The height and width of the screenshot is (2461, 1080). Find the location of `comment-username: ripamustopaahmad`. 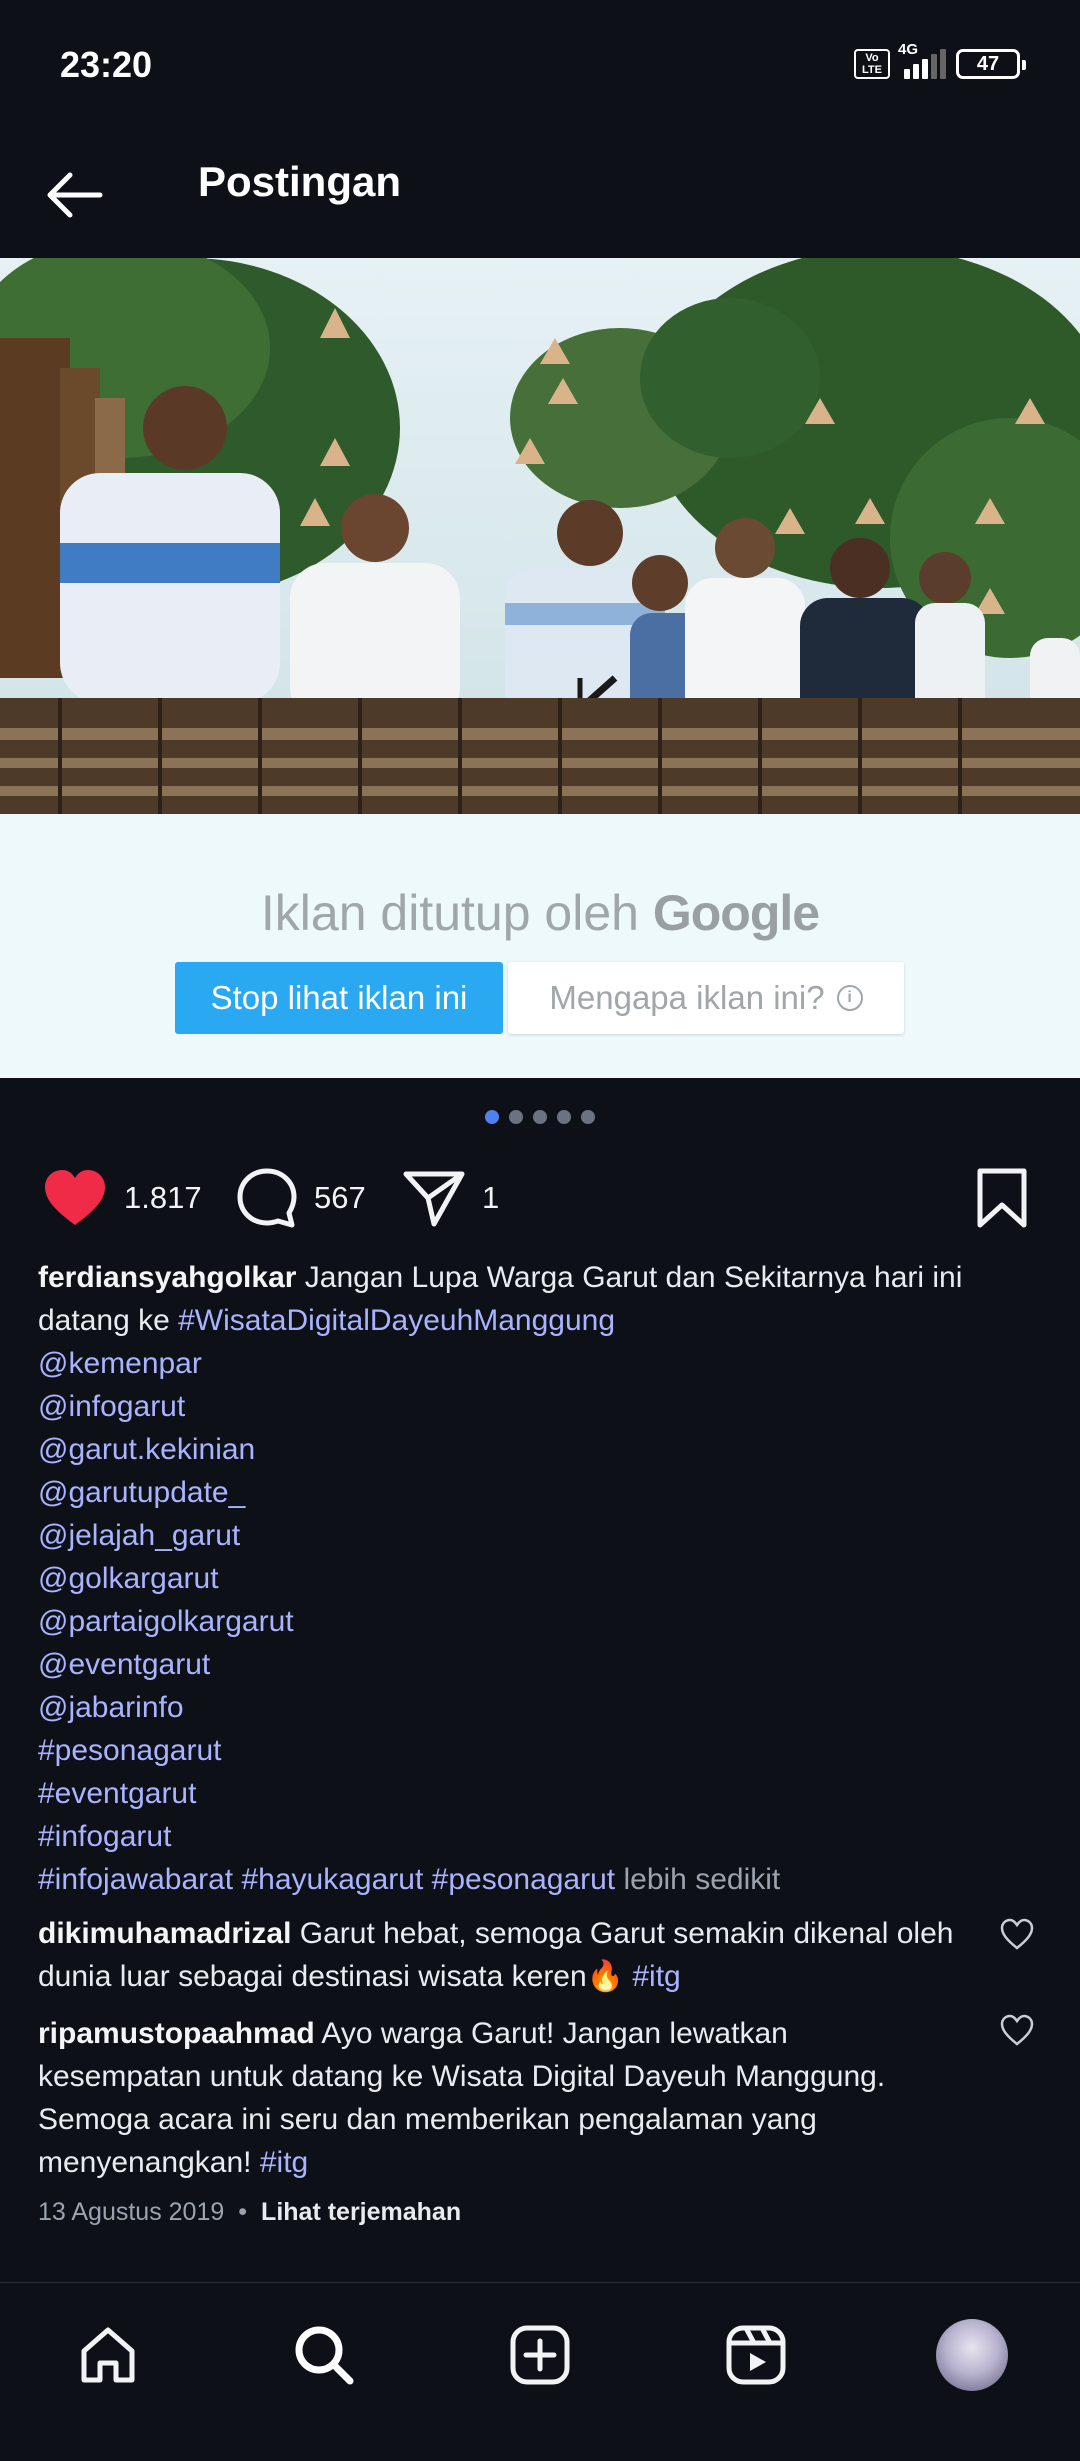

comment-username: ripamustopaahmad is located at coordinates (176, 2033).